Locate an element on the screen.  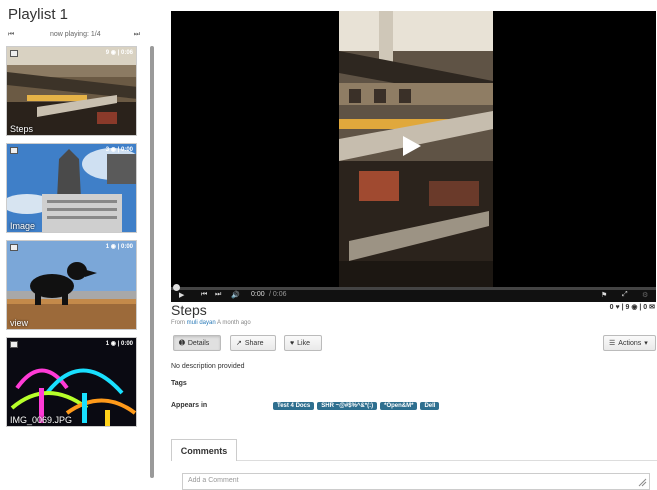
owner-link: muli dayan is located at coordinates (201, 323).